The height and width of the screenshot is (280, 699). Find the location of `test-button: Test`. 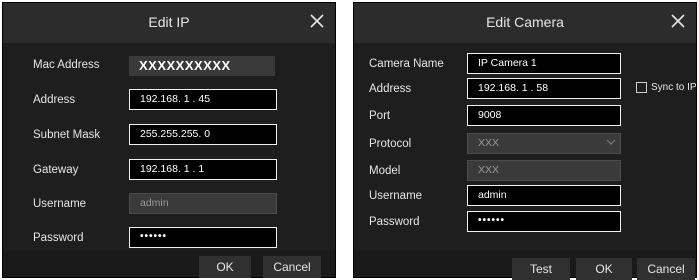

test-button: Test is located at coordinates (541, 269).